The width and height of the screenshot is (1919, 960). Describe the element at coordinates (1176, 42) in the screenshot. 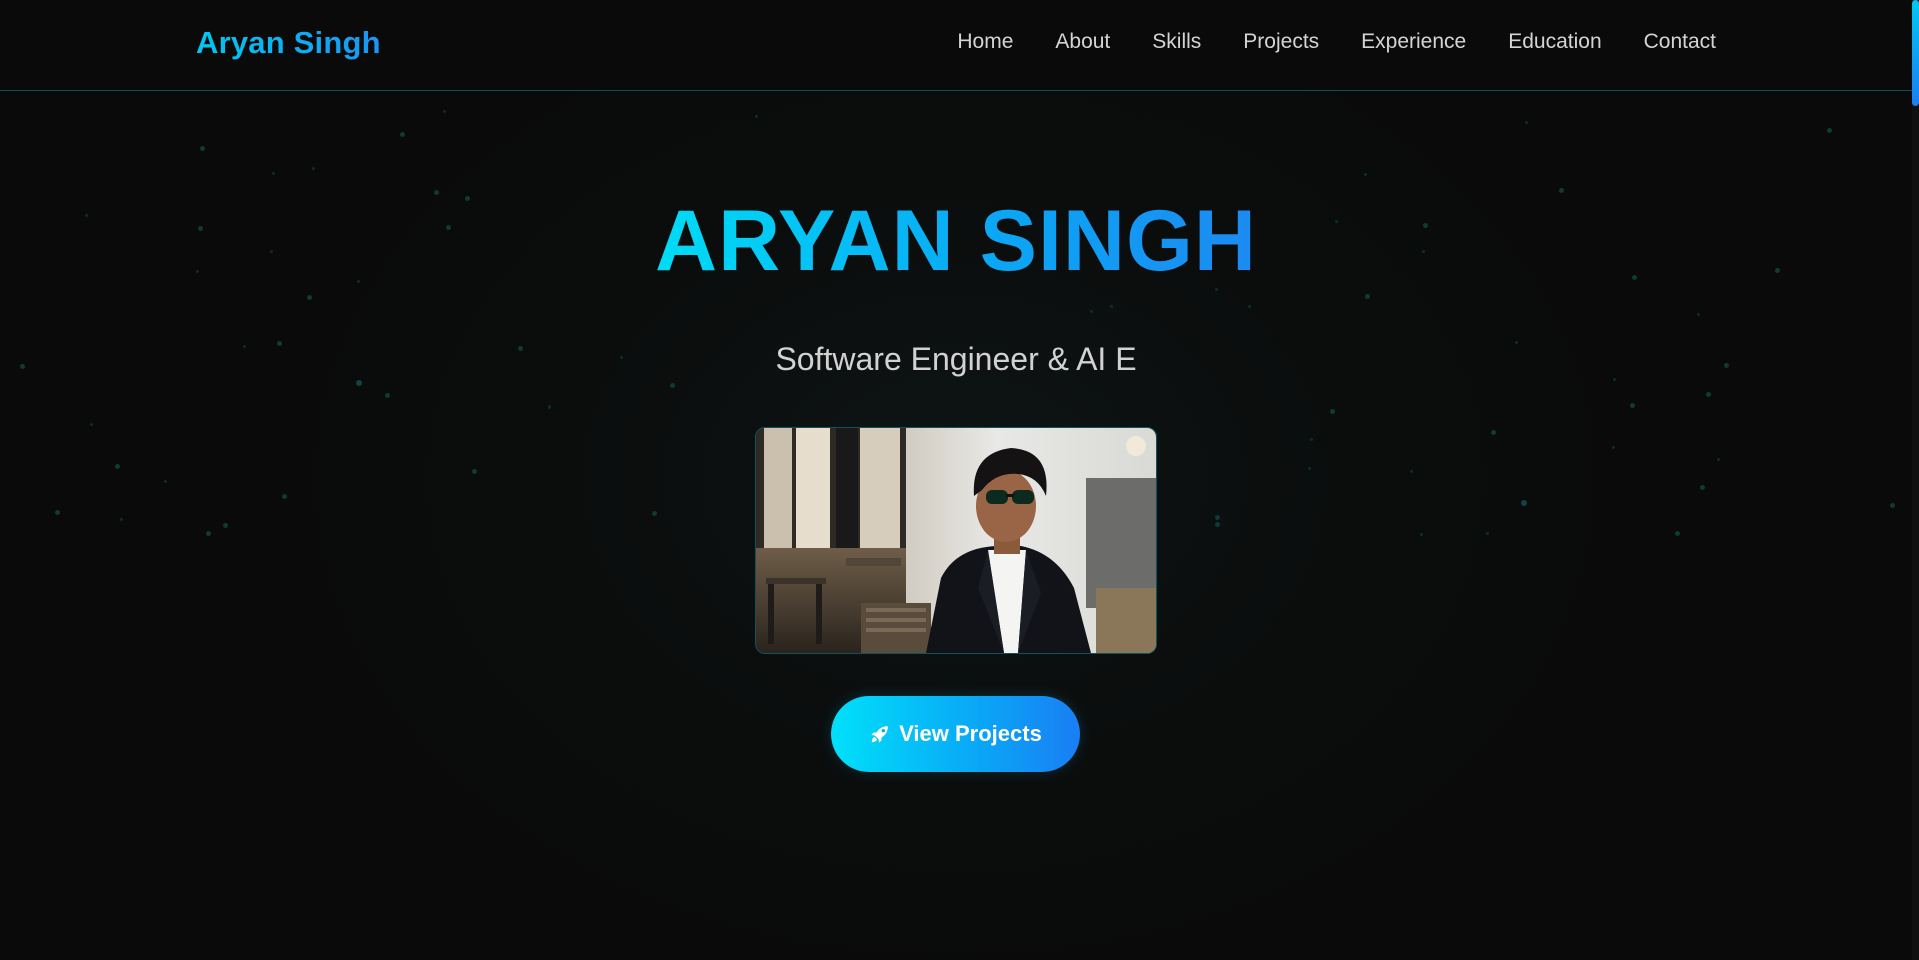

I see `nav-link-skills: Skills` at that location.